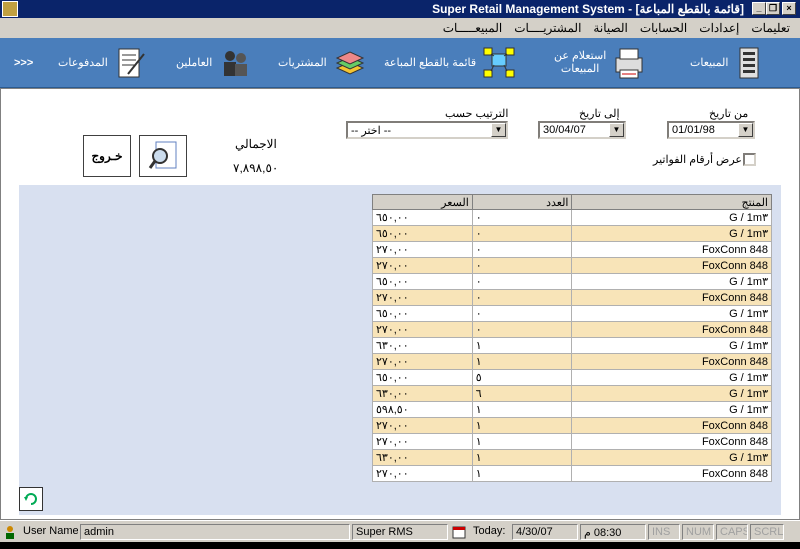 The image size is (800, 549). I want to click on taskbar-strip, so click(400, 545).